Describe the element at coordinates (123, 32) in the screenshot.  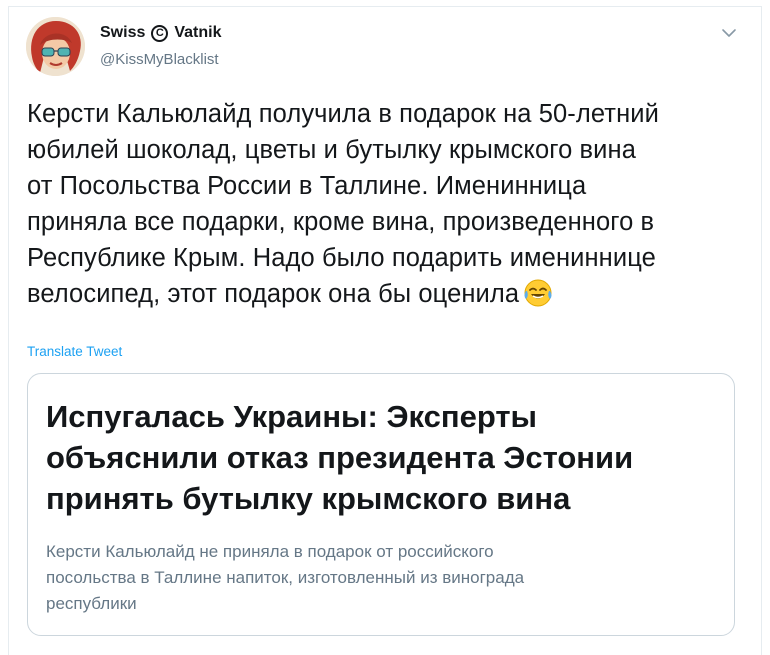
I see `display-name-part1: Swiss` at that location.